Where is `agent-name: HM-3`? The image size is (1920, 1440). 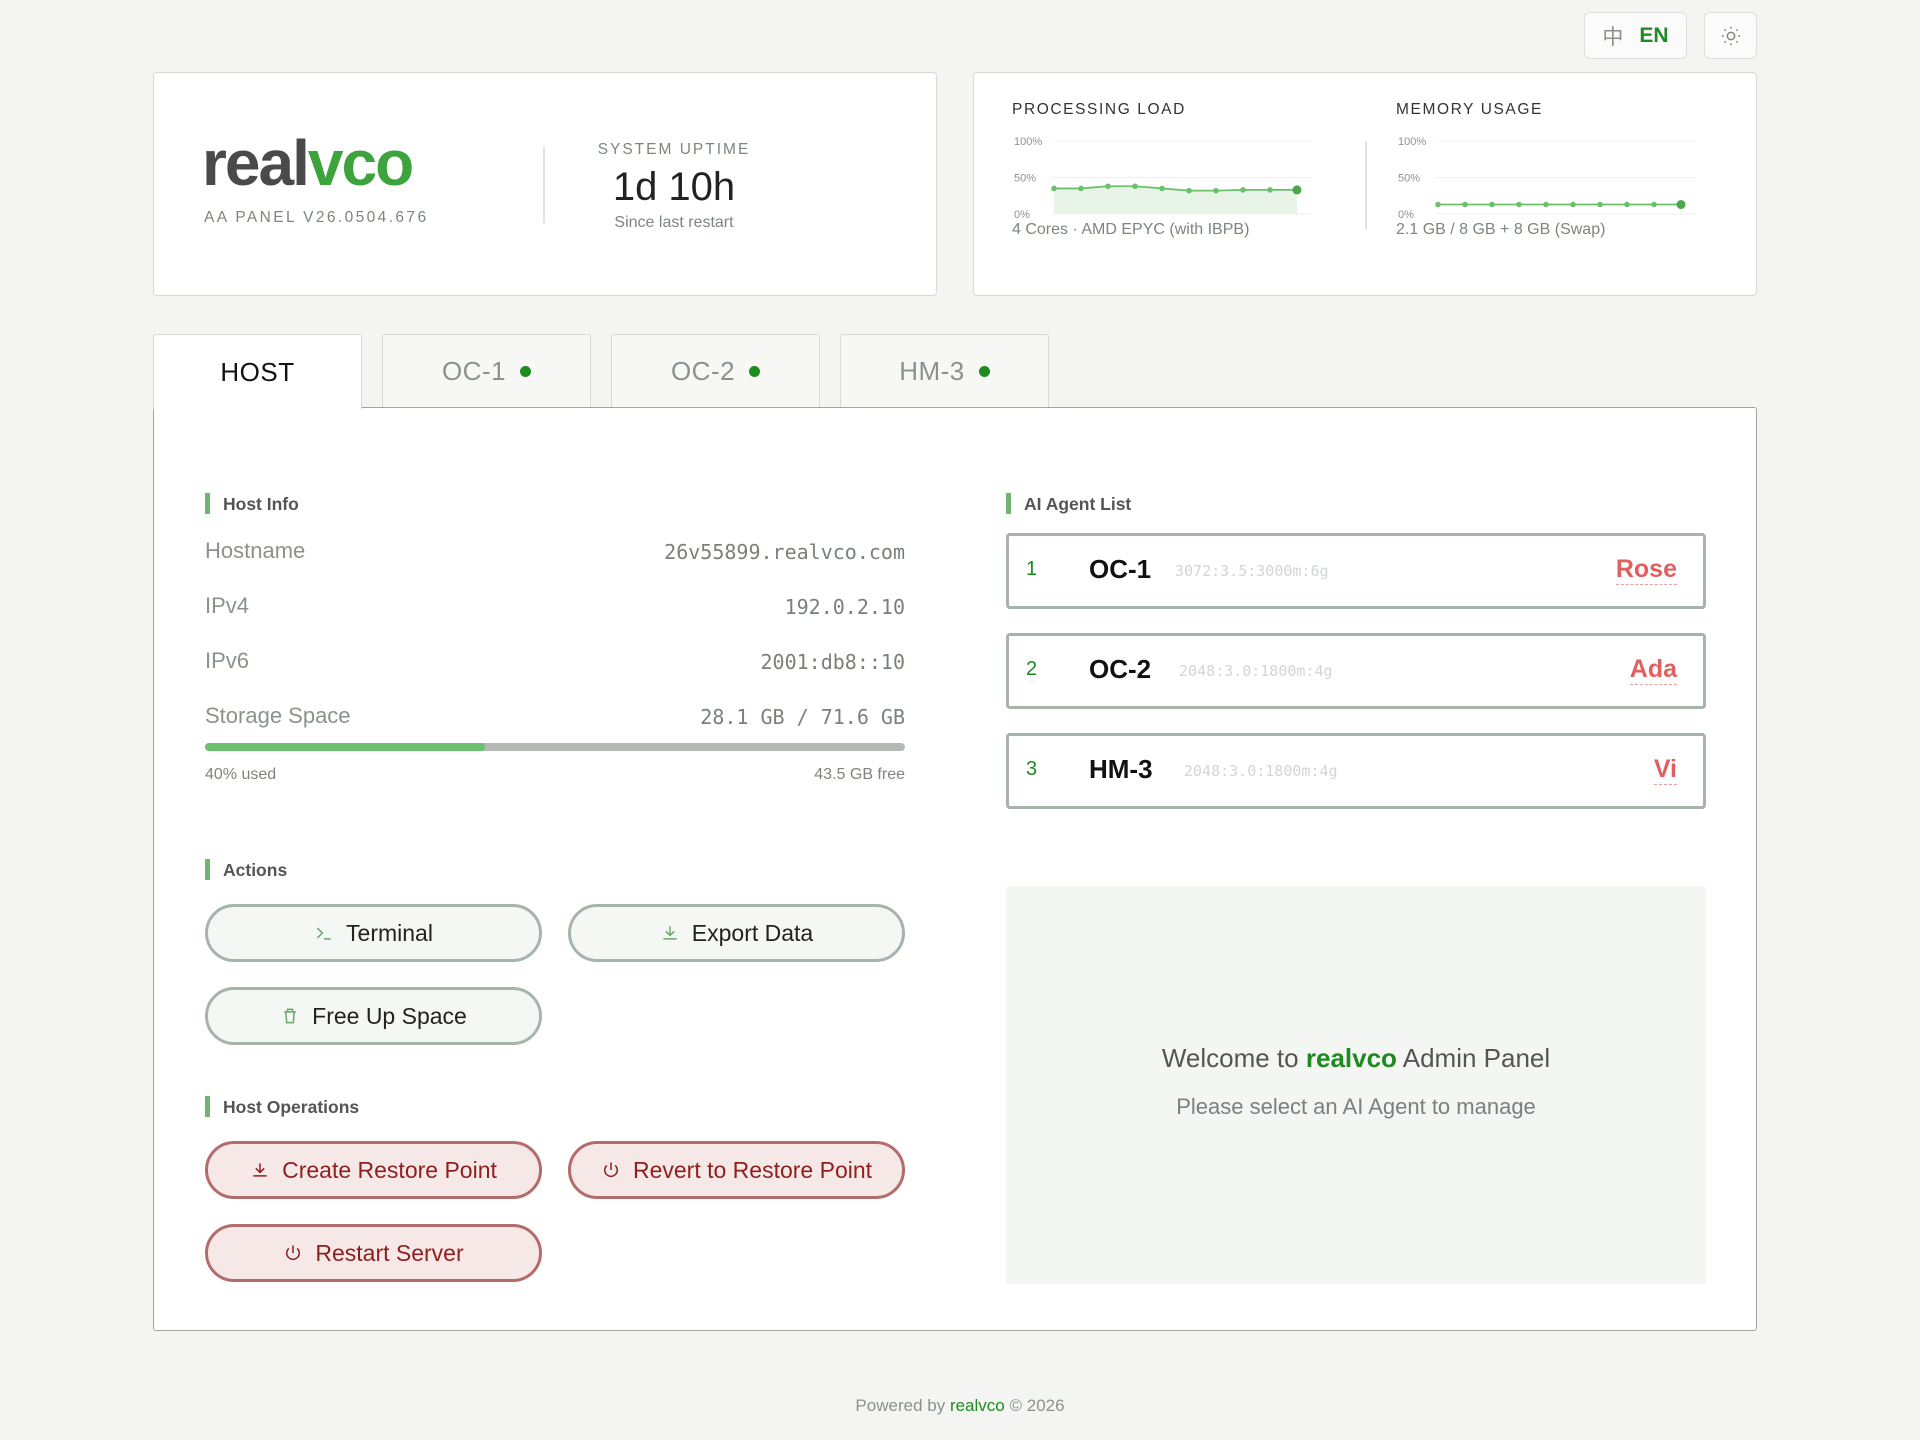 agent-name: HM-3 is located at coordinates (1121, 769).